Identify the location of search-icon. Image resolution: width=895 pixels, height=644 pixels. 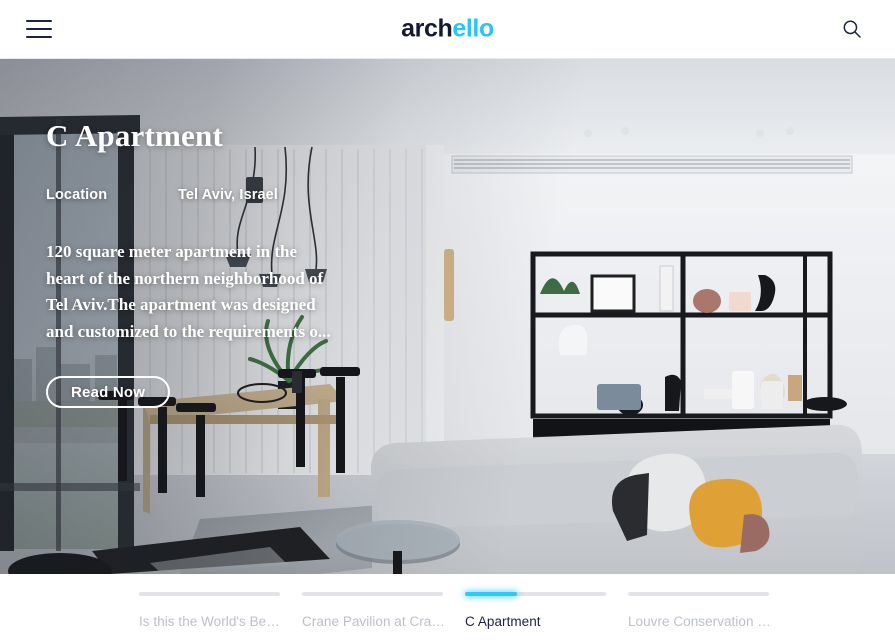
(852, 29).